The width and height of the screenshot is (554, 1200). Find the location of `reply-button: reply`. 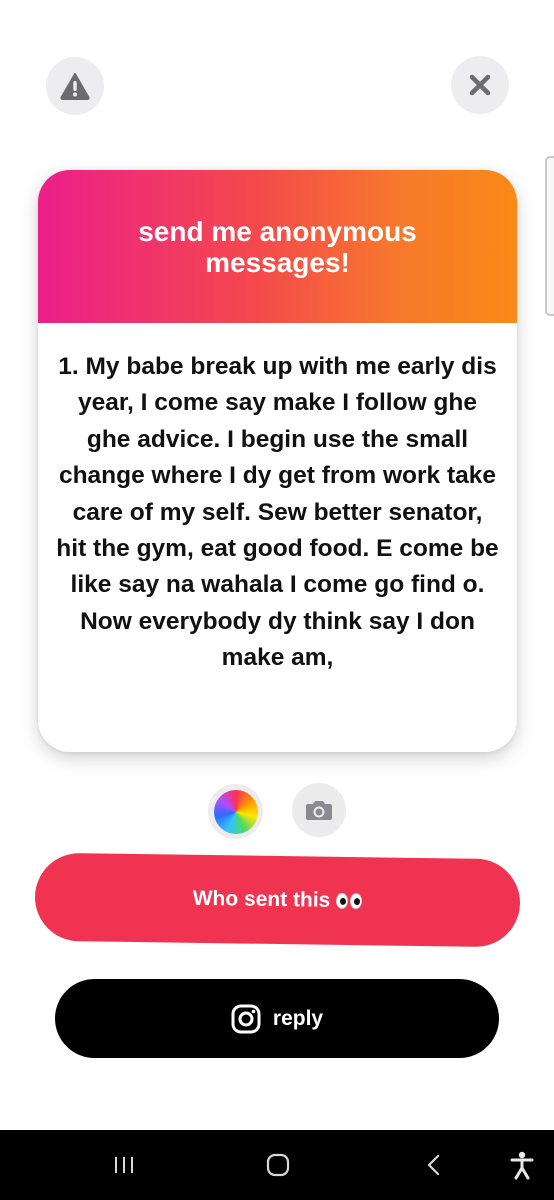

reply-button: reply is located at coordinates (277, 1018).